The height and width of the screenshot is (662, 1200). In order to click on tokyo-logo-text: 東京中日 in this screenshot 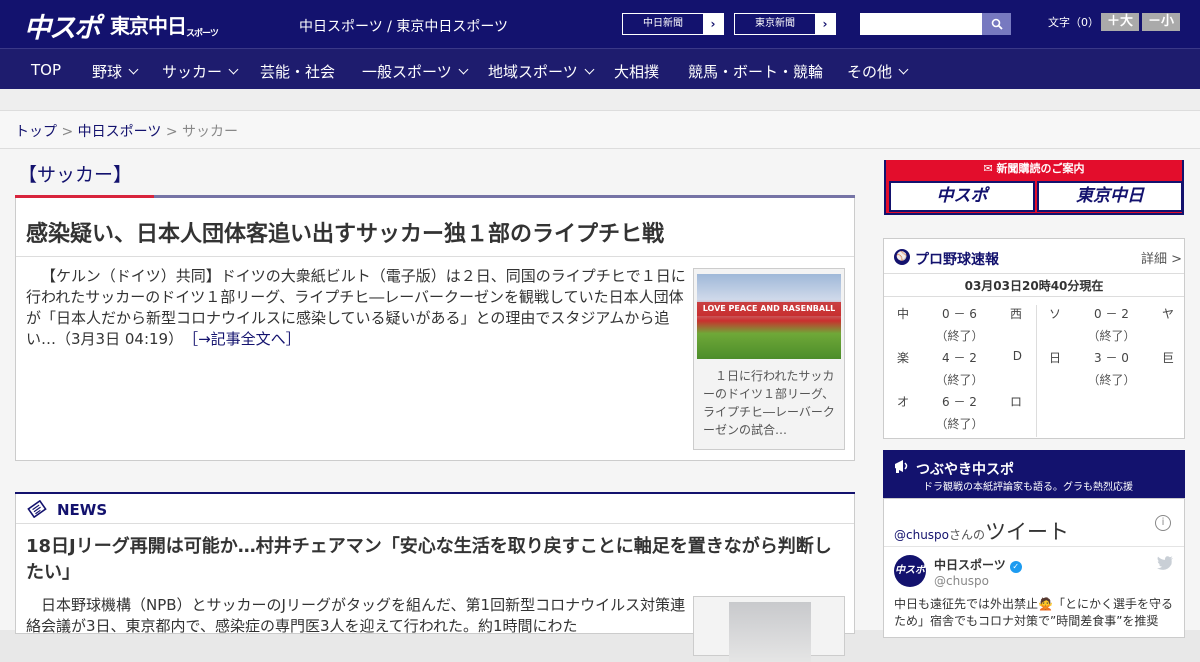, I will do `click(148, 26)`.